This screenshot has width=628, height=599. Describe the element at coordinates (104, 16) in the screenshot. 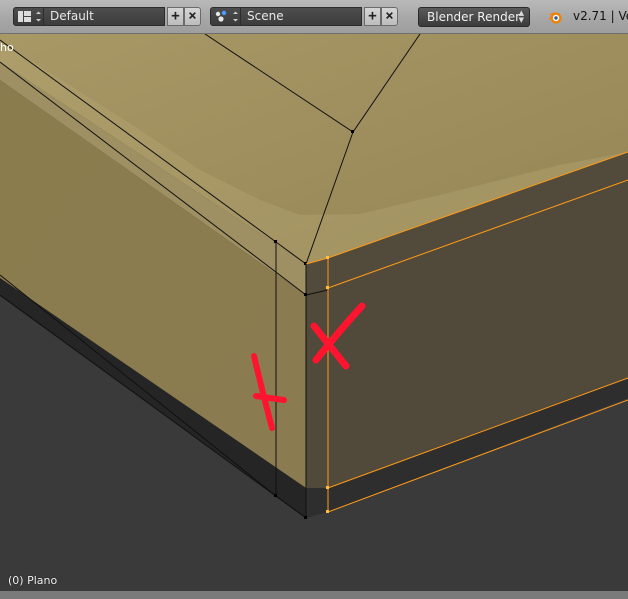

I see `screen-layout-field: Default` at that location.